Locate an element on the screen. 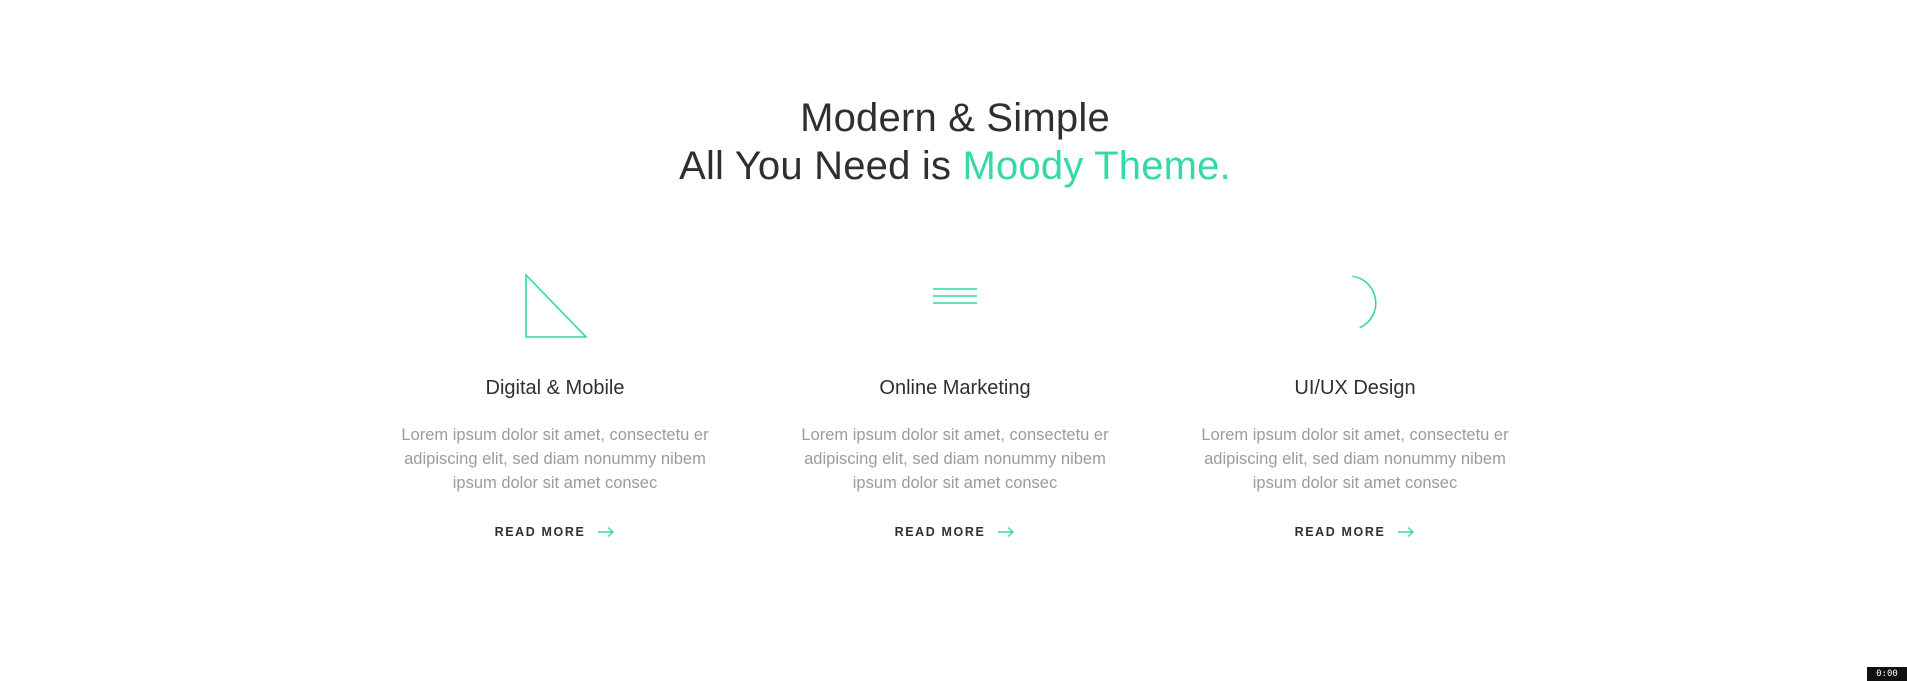  lines-icon is located at coordinates (955, 306).